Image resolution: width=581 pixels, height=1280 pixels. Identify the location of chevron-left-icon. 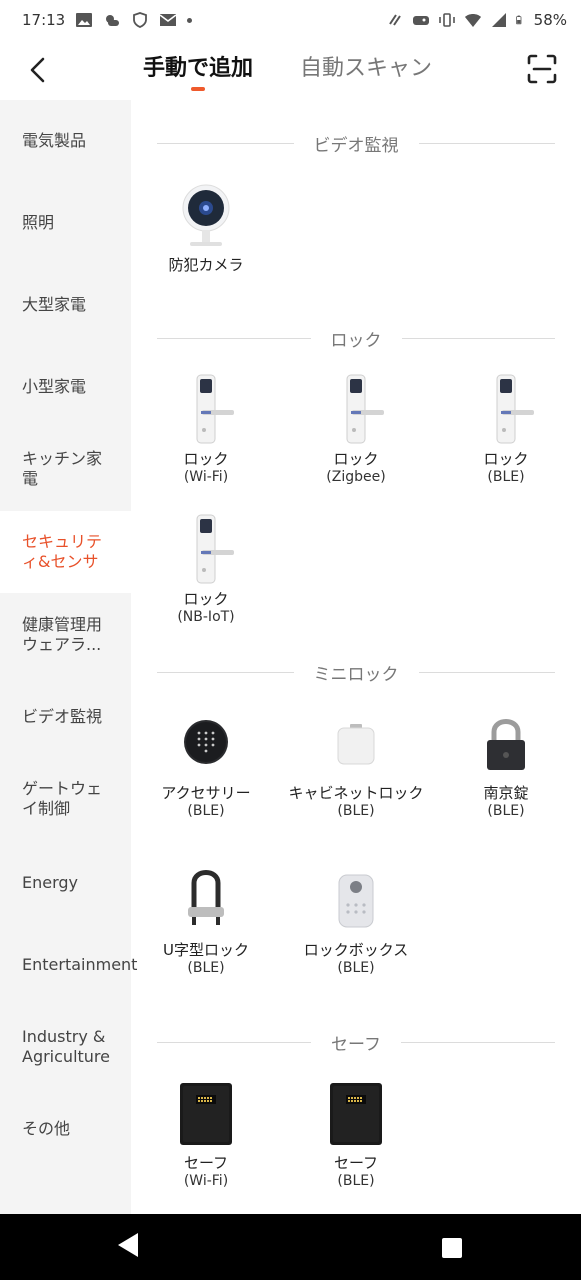
(37, 70).